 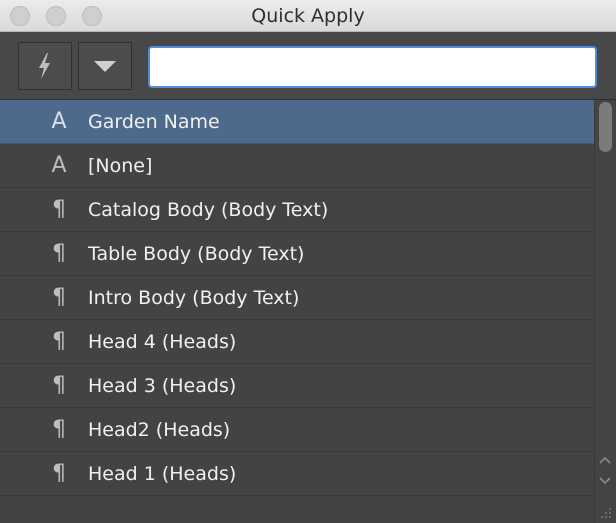 I want to click on style-list-item: ¶ Head 1 (Heads), so click(x=297, y=474).